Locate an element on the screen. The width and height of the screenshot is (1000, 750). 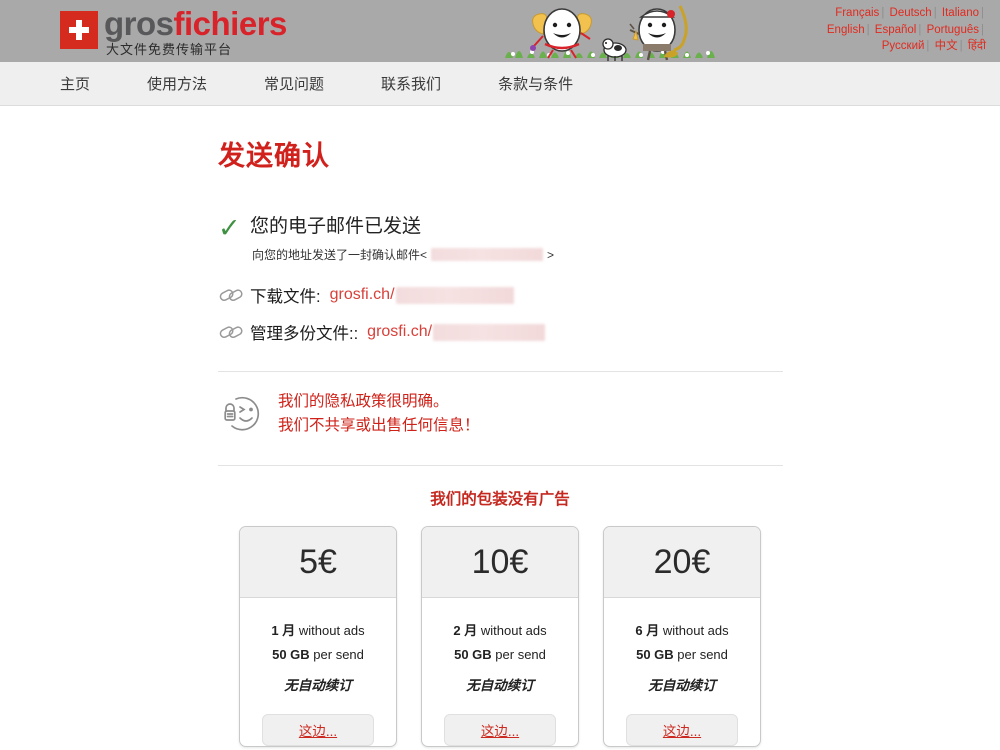
language-link-francais: Français is located at coordinates (857, 13).